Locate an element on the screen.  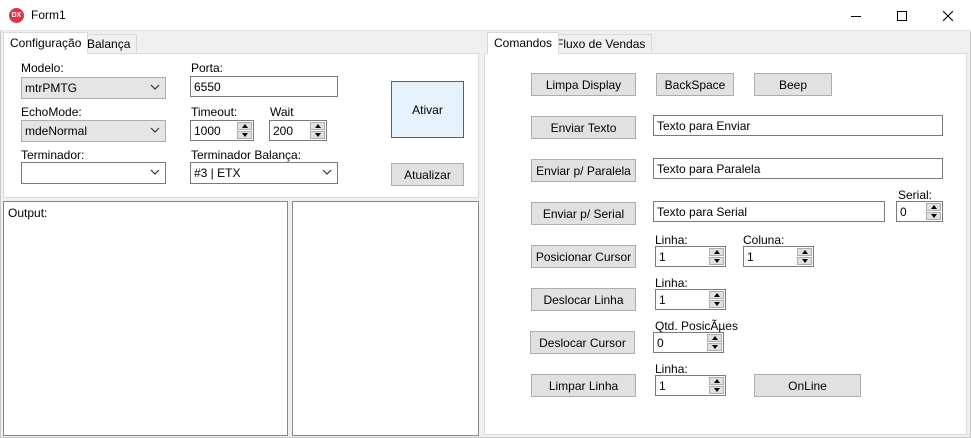
pos-linha-spin: 1 is located at coordinates (690, 256).